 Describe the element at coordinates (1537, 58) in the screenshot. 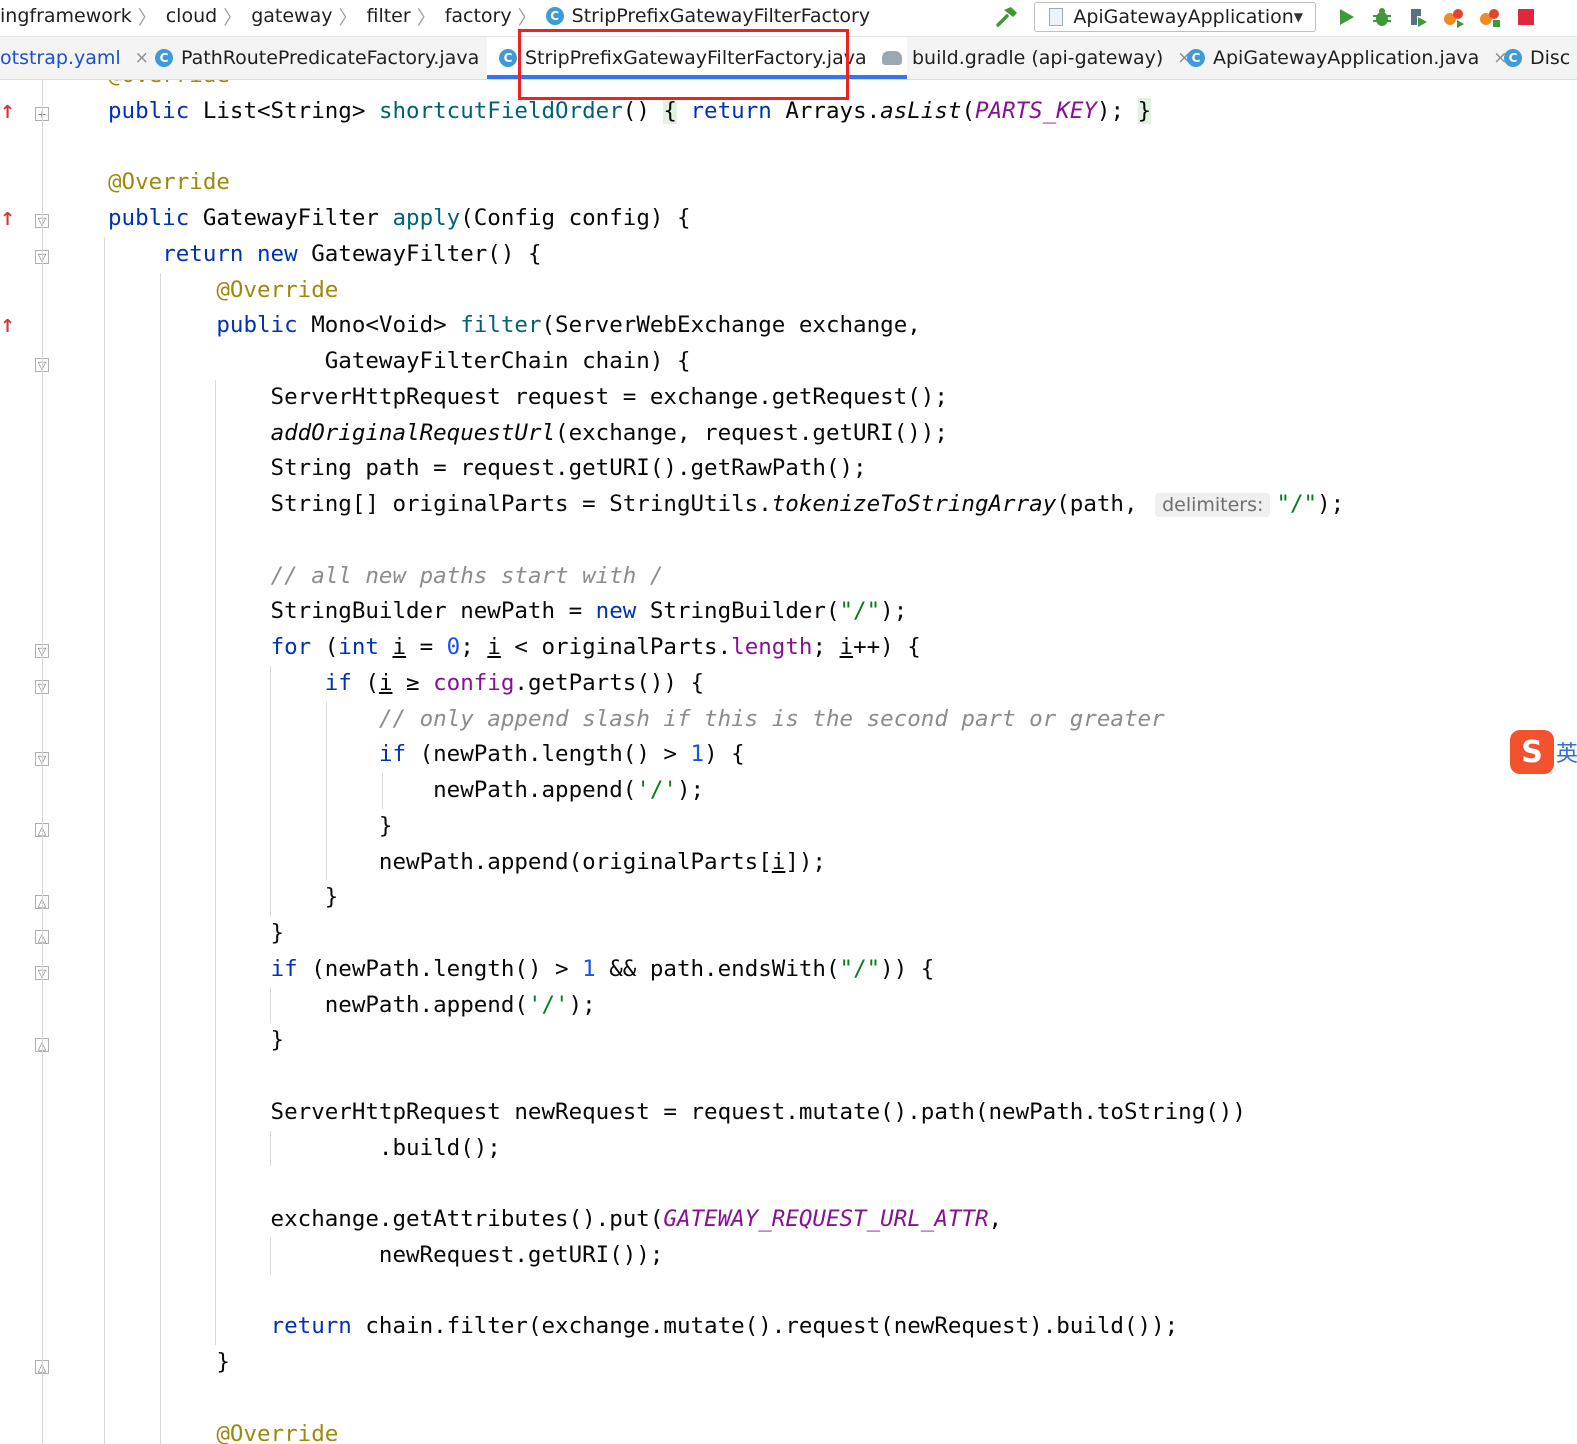

I see `tab-disc: C Disc` at that location.